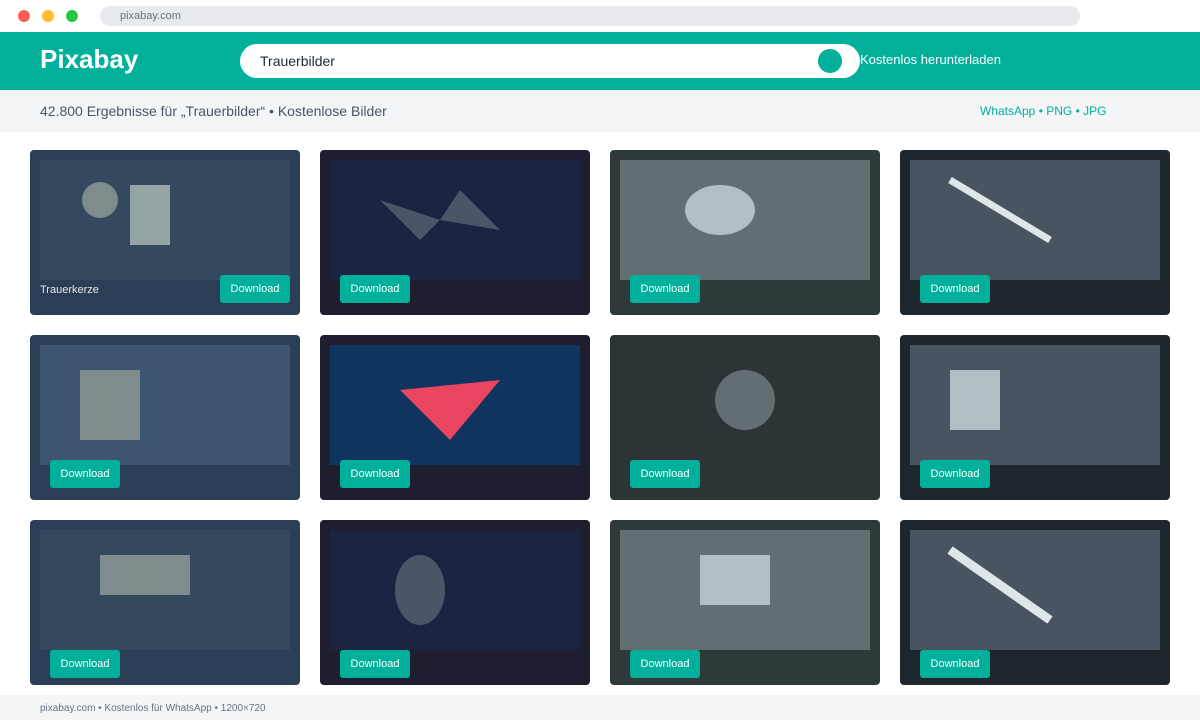  What do you see at coordinates (830, 61) in the screenshot?
I see `search-icon` at bounding box center [830, 61].